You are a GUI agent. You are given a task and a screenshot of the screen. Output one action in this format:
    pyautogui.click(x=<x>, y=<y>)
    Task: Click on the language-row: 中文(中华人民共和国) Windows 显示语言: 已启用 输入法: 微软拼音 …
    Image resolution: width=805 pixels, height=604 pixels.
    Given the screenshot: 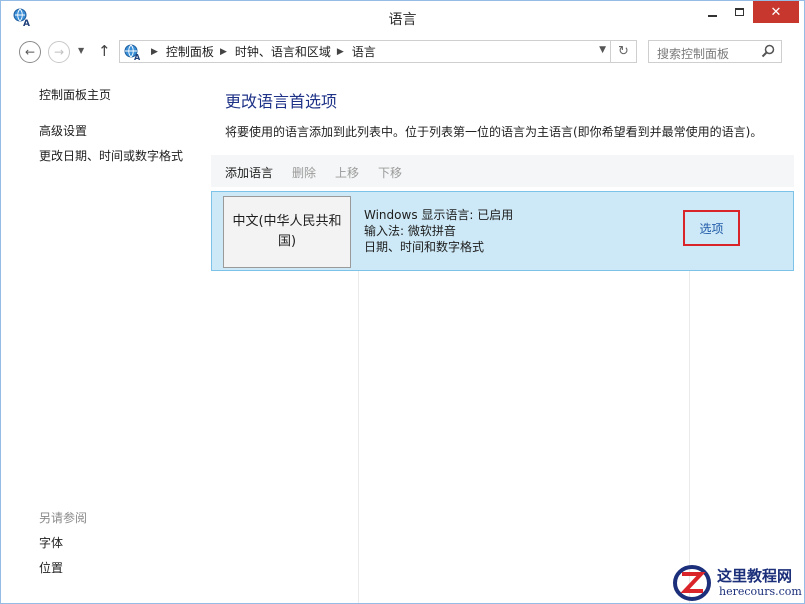 What is the action you would take?
    pyautogui.click(x=502, y=231)
    